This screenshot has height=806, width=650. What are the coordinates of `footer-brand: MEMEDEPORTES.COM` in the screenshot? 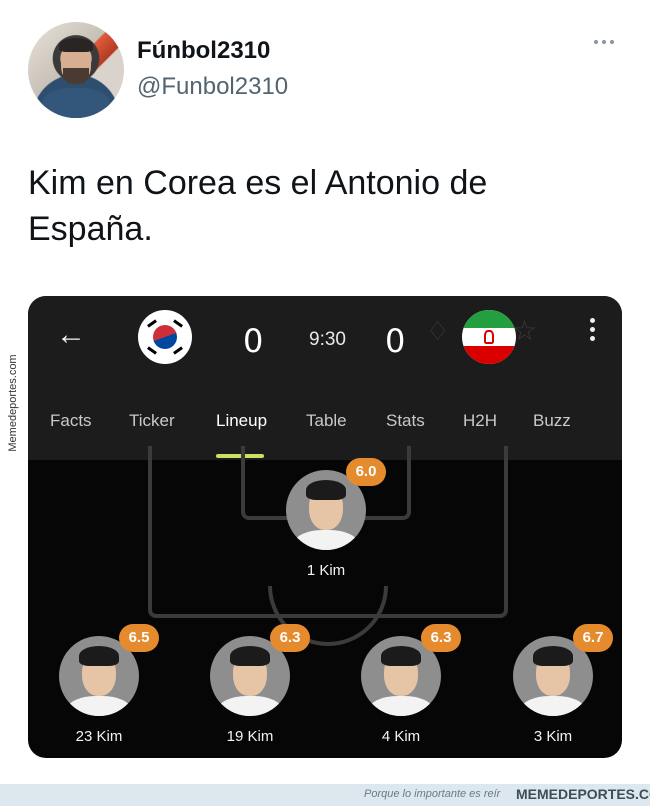 It's located at (583, 794).